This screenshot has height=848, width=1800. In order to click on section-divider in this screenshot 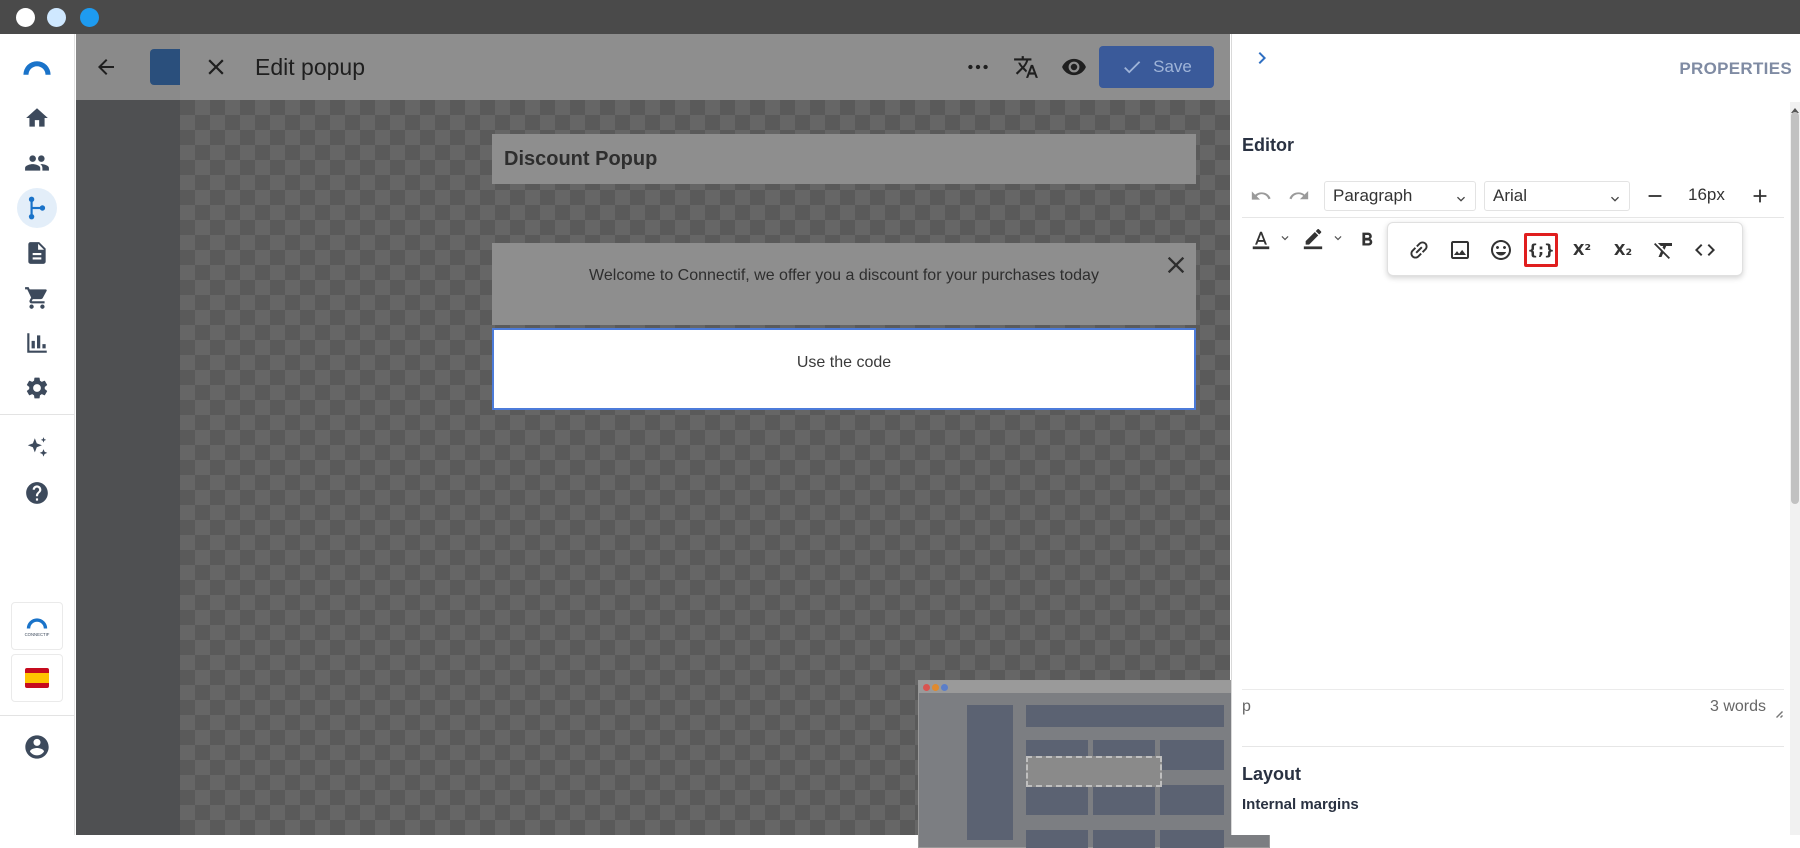, I will do `click(1513, 746)`.